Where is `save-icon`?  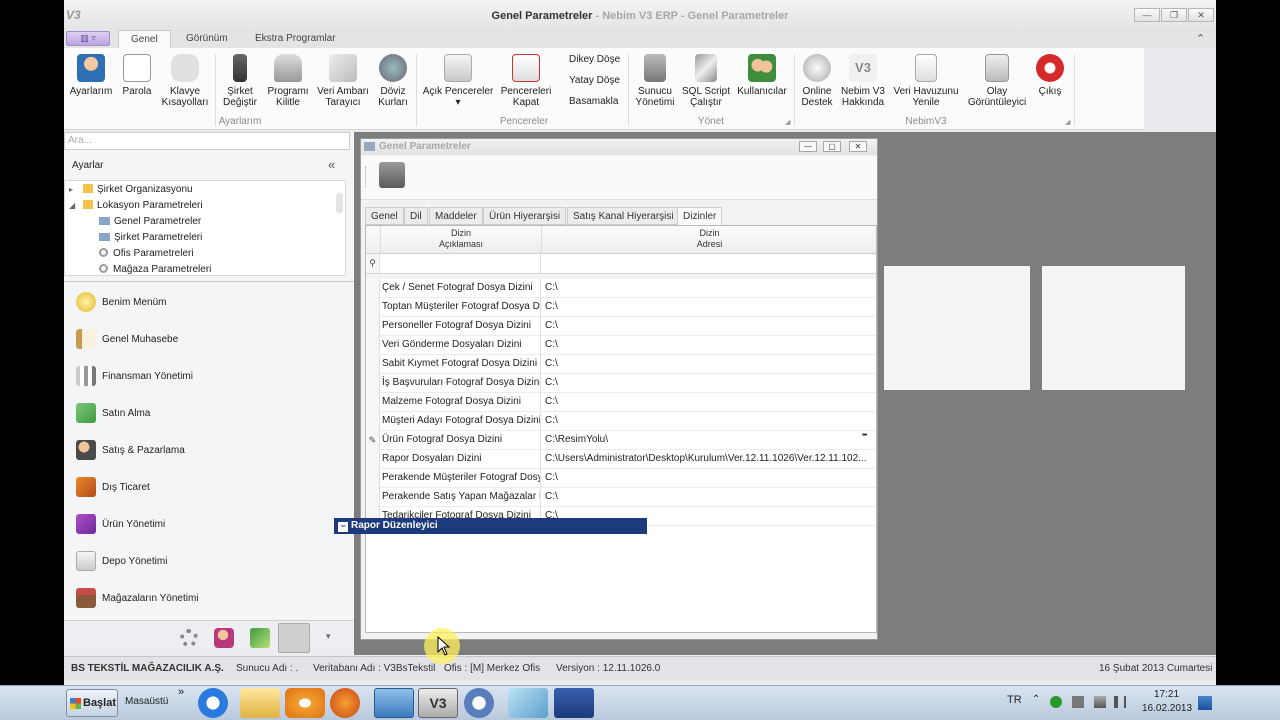 save-icon is located at coordinates (392, 175).